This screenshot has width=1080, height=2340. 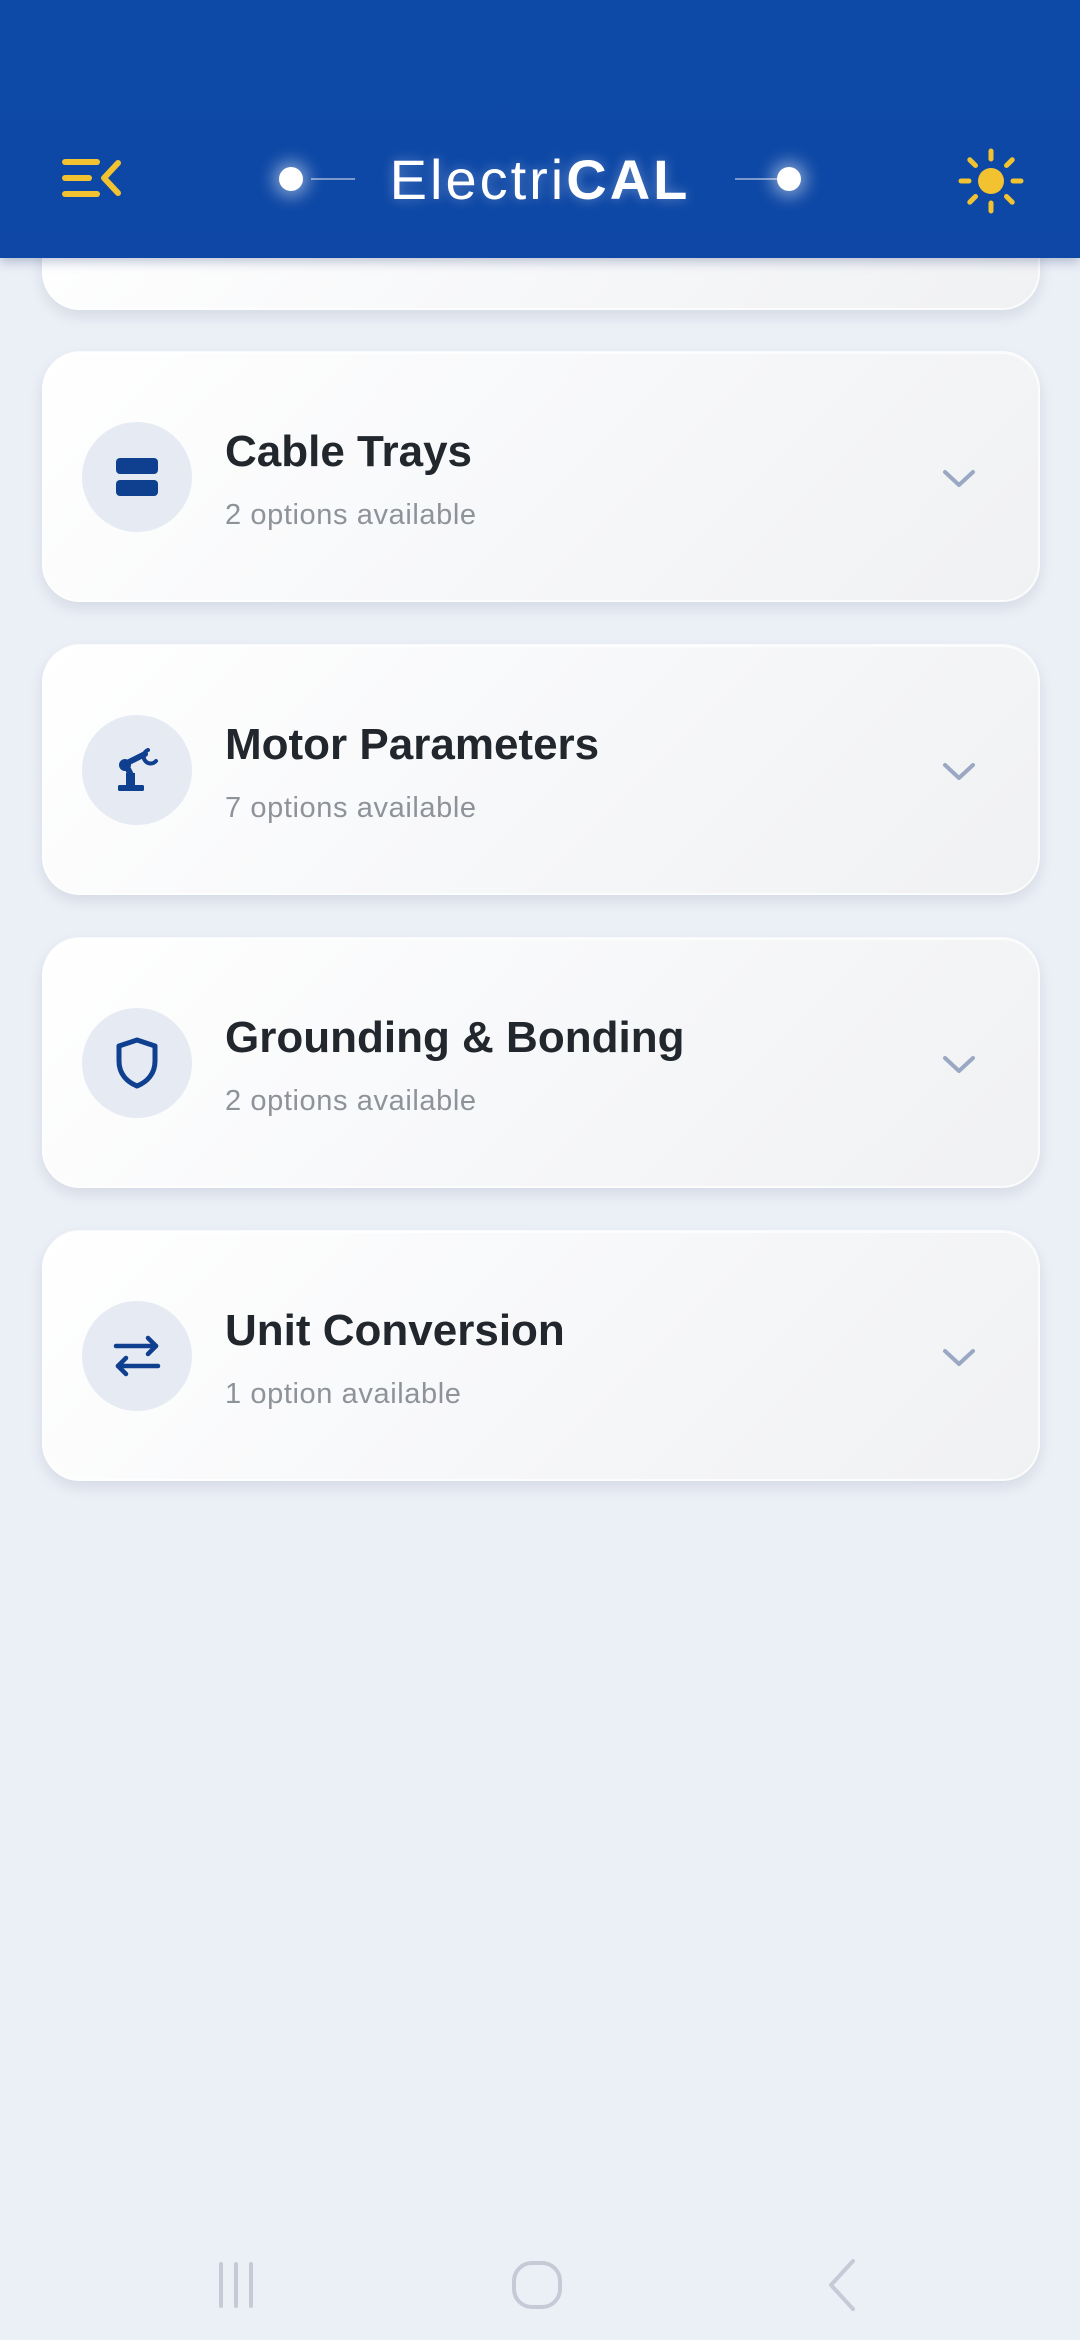 What do you see at coordinates (395, 1330) in the screenshot?
I see `card-title: Unit Conversion` at bounding box center [395, 1330].